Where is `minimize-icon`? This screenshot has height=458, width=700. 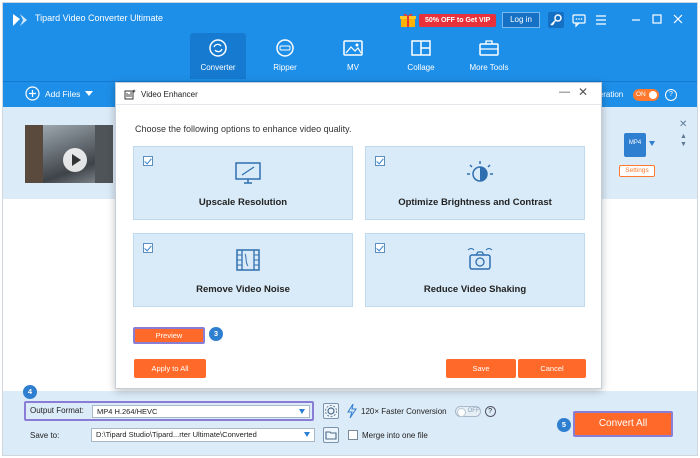
minimize-icon is located at coordinates (636, 19).